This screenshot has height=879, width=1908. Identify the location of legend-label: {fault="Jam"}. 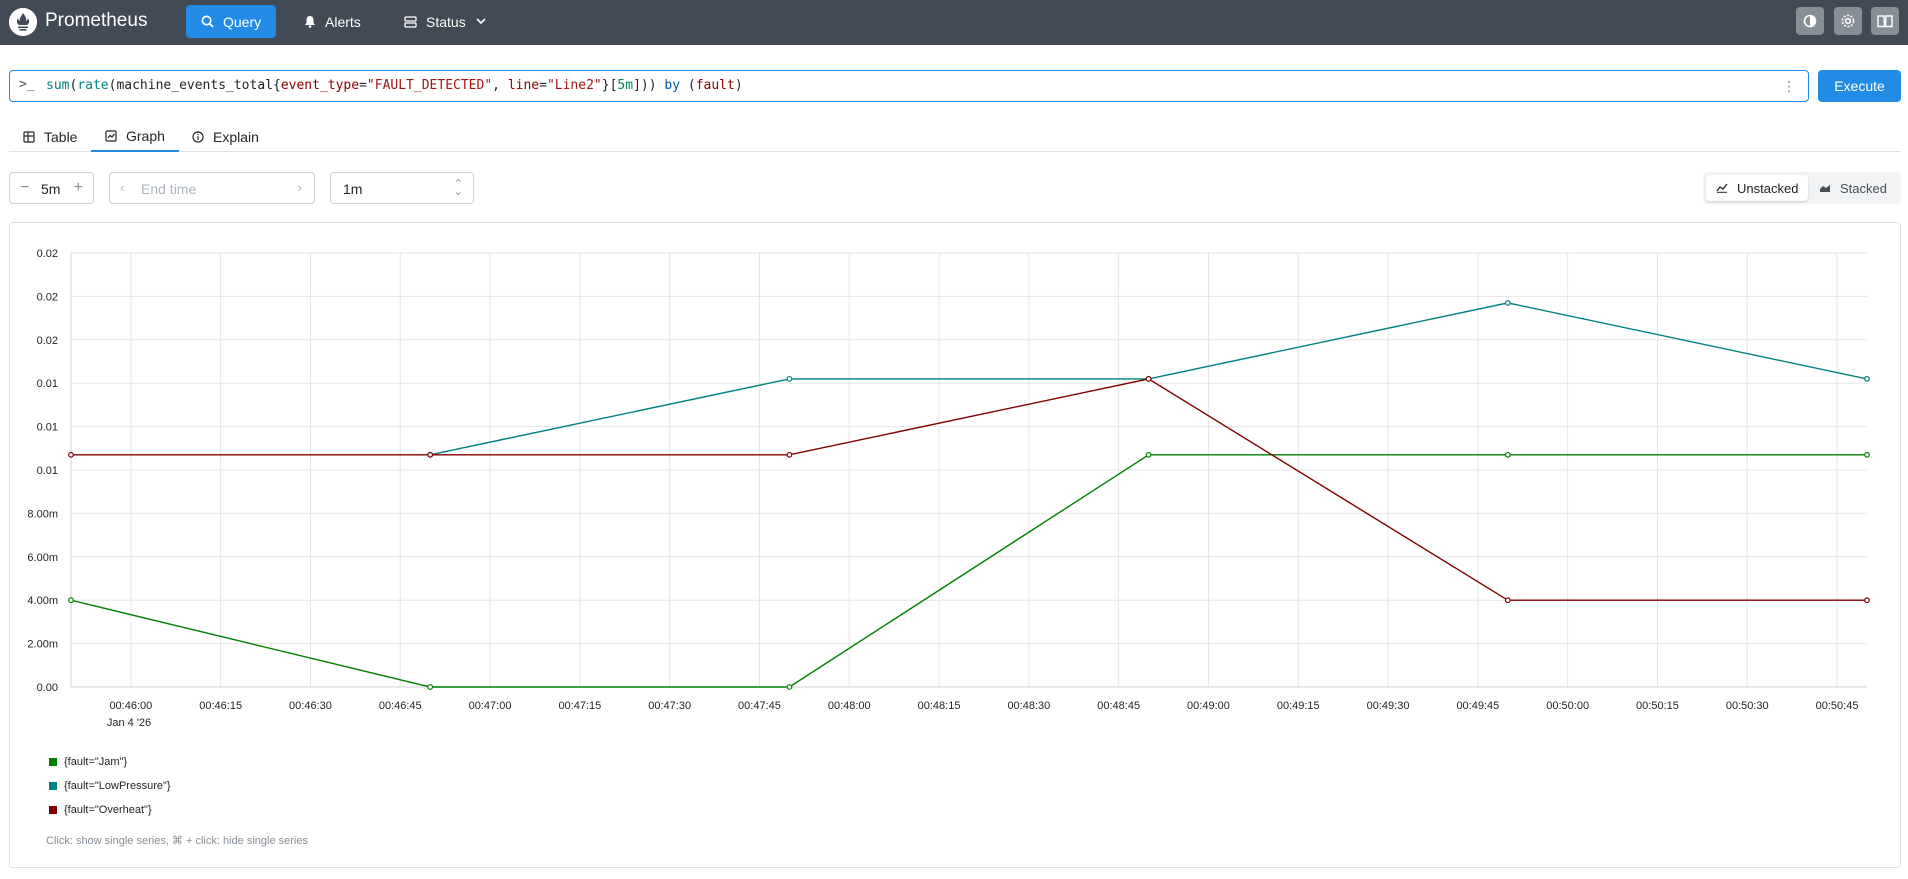
(96, 762).